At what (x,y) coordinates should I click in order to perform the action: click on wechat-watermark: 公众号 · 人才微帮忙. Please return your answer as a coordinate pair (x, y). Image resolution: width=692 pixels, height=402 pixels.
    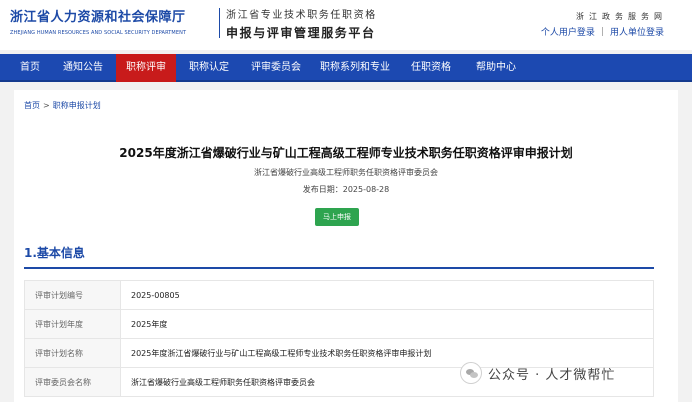
    Looking at the image, I should click on (537, 373).